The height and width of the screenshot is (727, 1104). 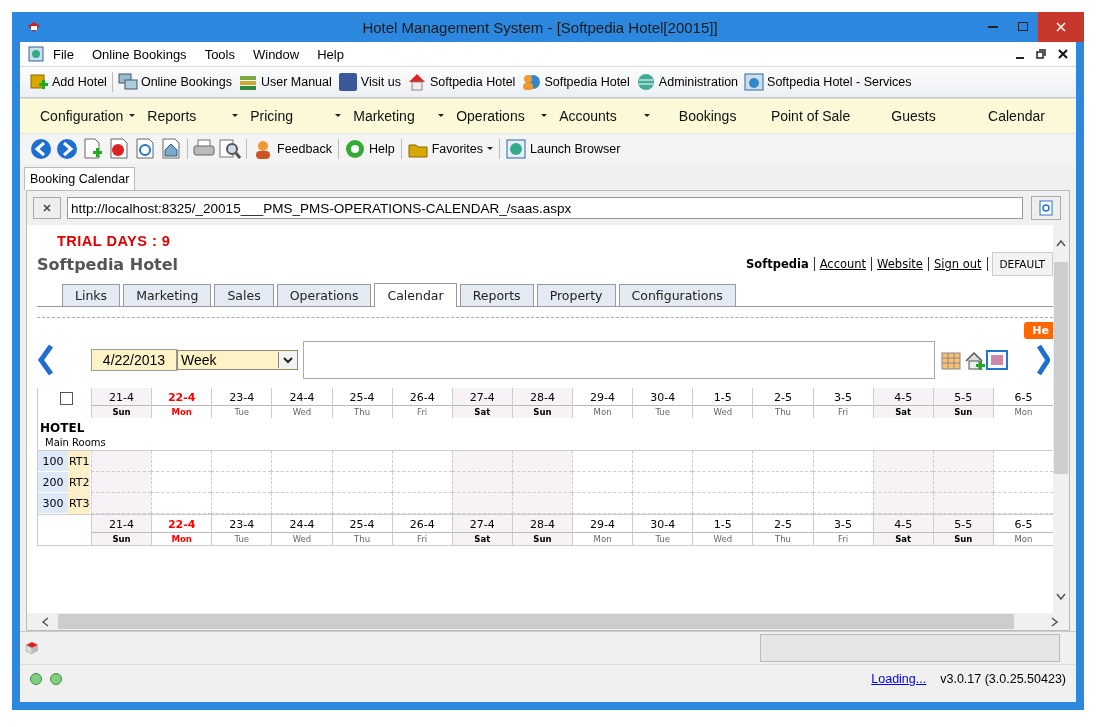 What do you see at coordinates (68, 82) in the screenshot?
I see `toolbar-button: Add Hotel` at bounding box center [68, 82].